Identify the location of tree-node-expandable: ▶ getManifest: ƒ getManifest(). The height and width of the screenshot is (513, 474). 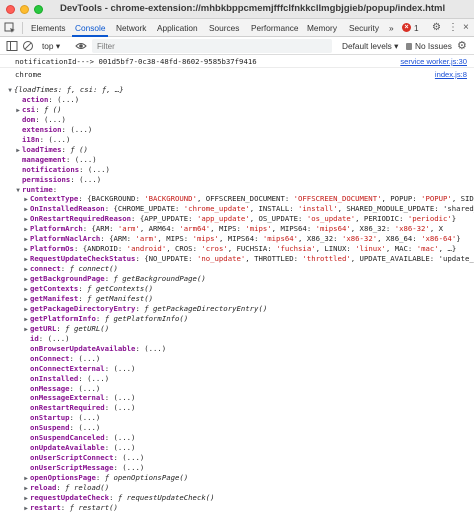
(237, 299).